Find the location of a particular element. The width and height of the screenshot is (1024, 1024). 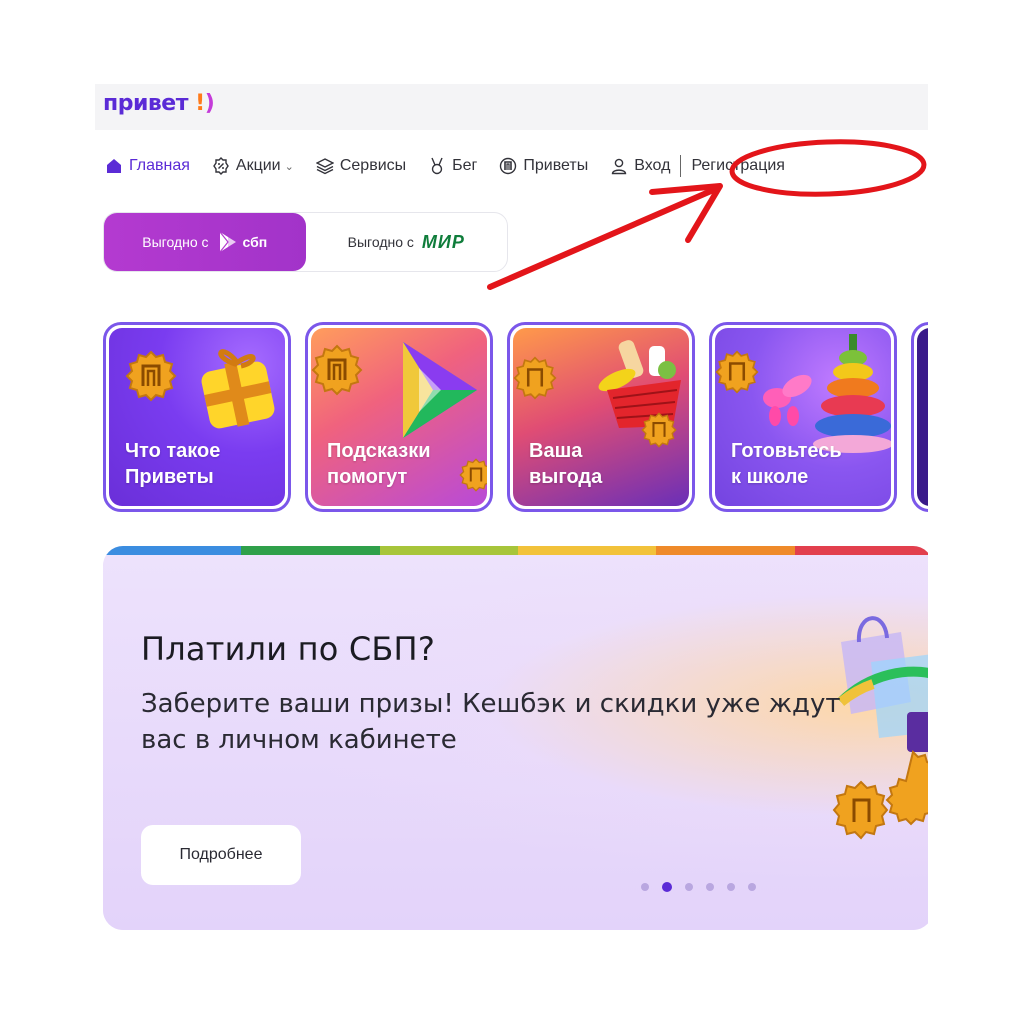

story-card: Что такое Приветы is located at coordinates (197, 417).